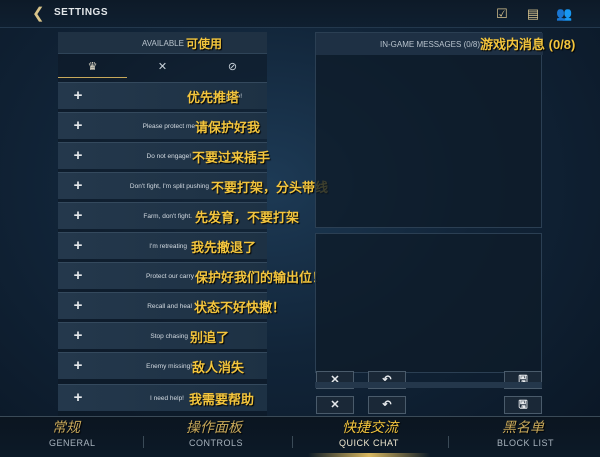 This screenshot has width=600, height=457. Describe the element at coordinates (528, 44) in the screenshot. I see `messages-label-cn: 游戏内消息 (0/8)` at that location.